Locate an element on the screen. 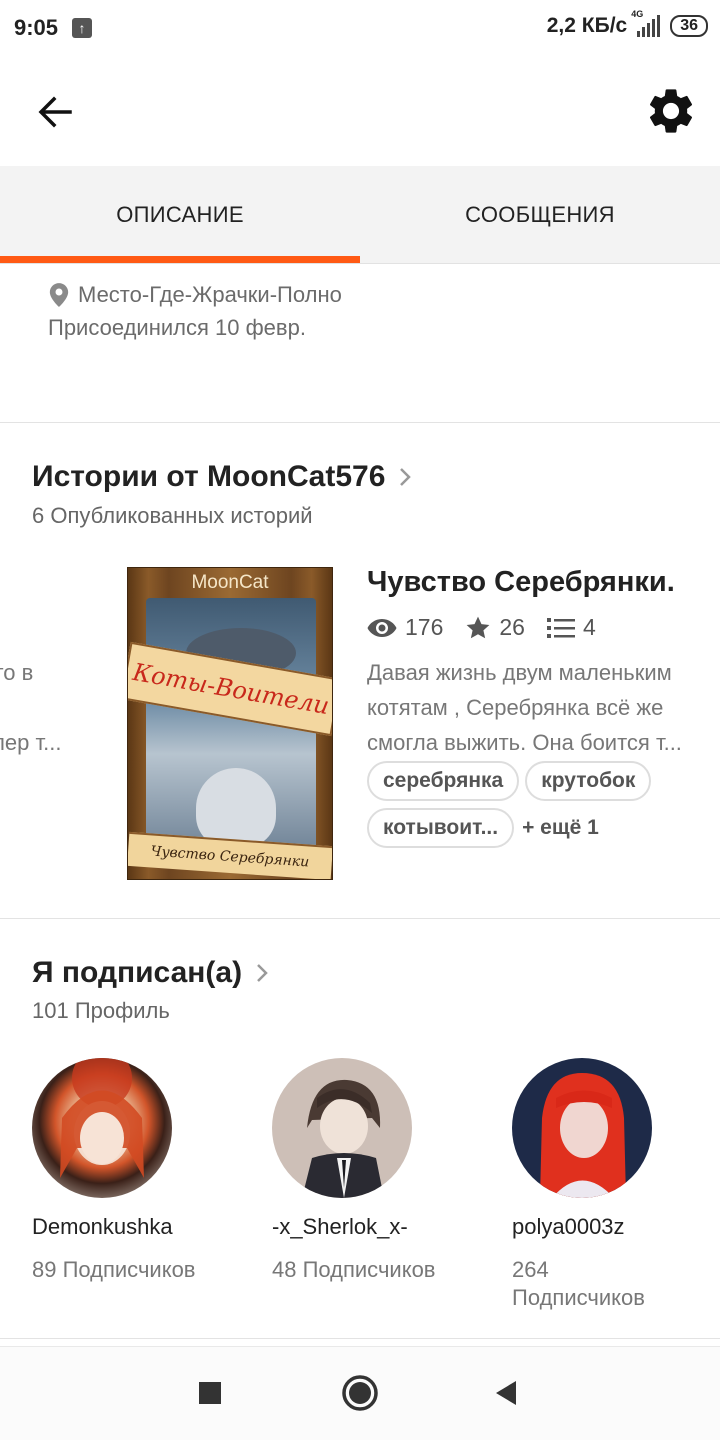  more-tags-link: + ещё 1 is located at coordinates (560, 828).